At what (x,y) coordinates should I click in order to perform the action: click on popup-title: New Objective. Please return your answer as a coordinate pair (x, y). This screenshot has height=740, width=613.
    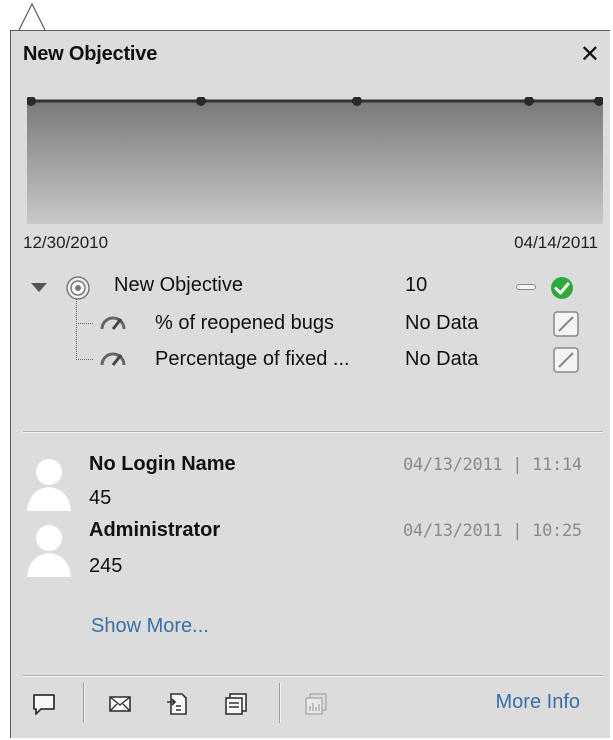
    Looking at the image, I should click on (90, 54).